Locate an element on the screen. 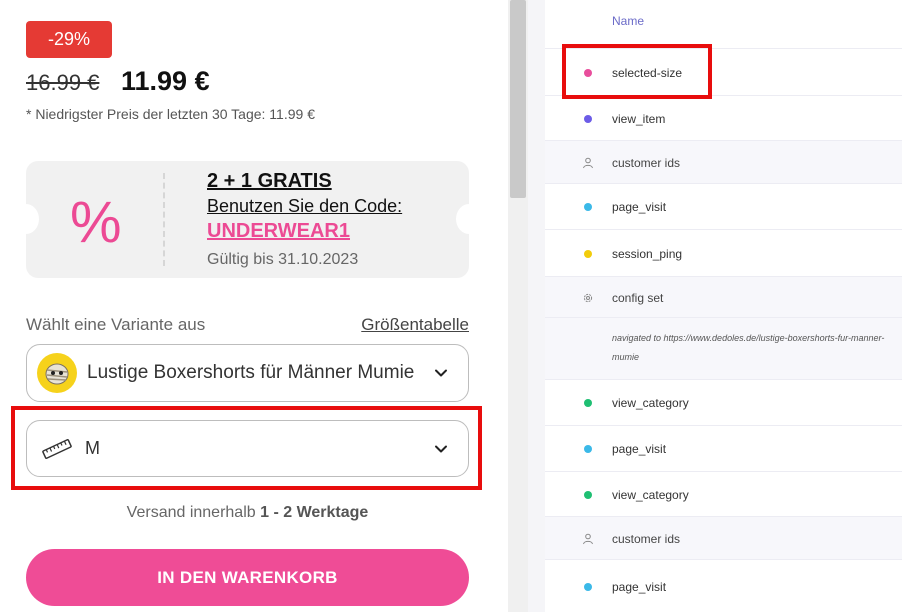 The image size is (902, 612). shipping-prefix: Versand innerhalb is located at coordinates (193, 512).